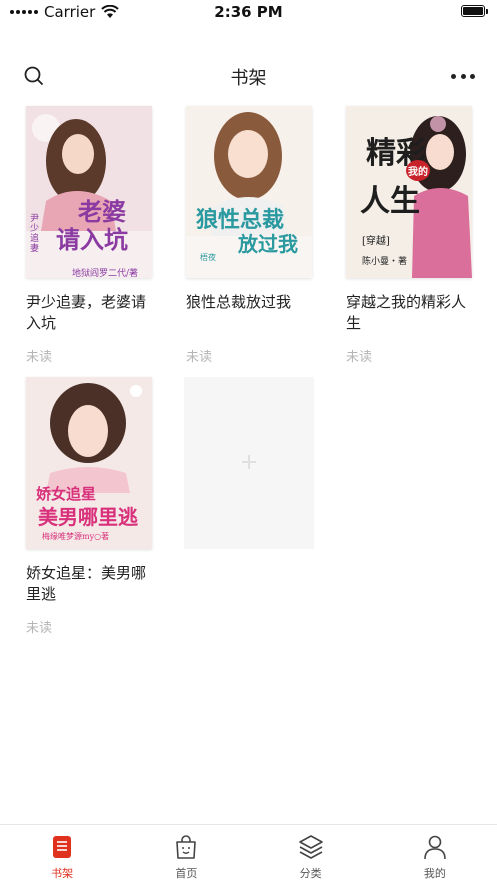  I want to click on book-cover: 狼性总裁 放过我 梧夜, so click(249, 192).